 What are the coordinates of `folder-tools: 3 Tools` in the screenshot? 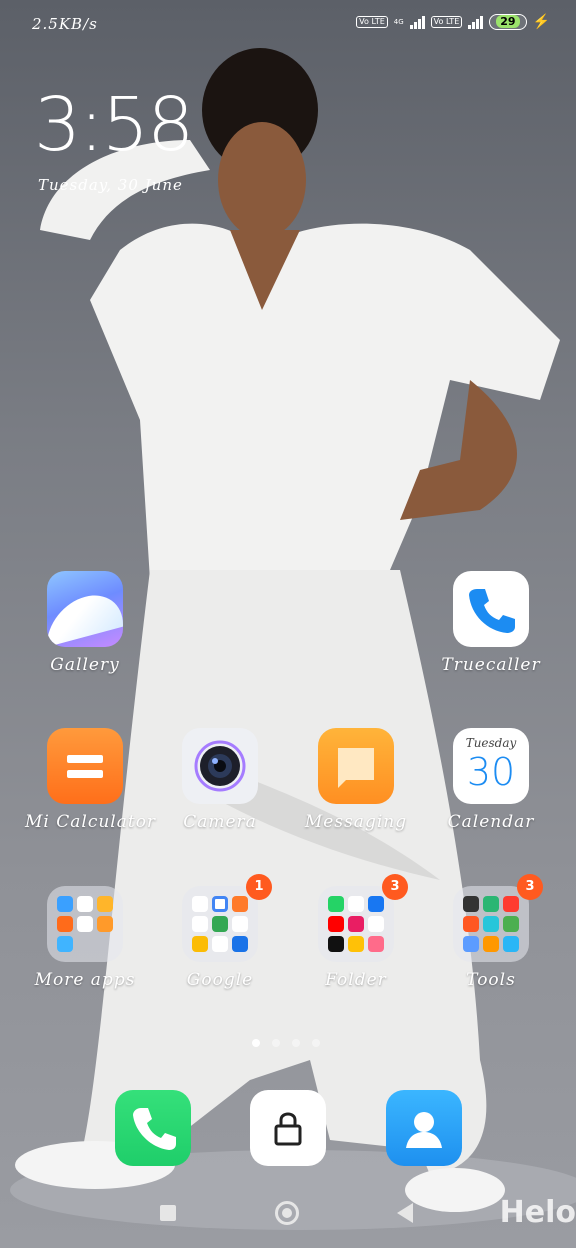 It's located at (491, 932).